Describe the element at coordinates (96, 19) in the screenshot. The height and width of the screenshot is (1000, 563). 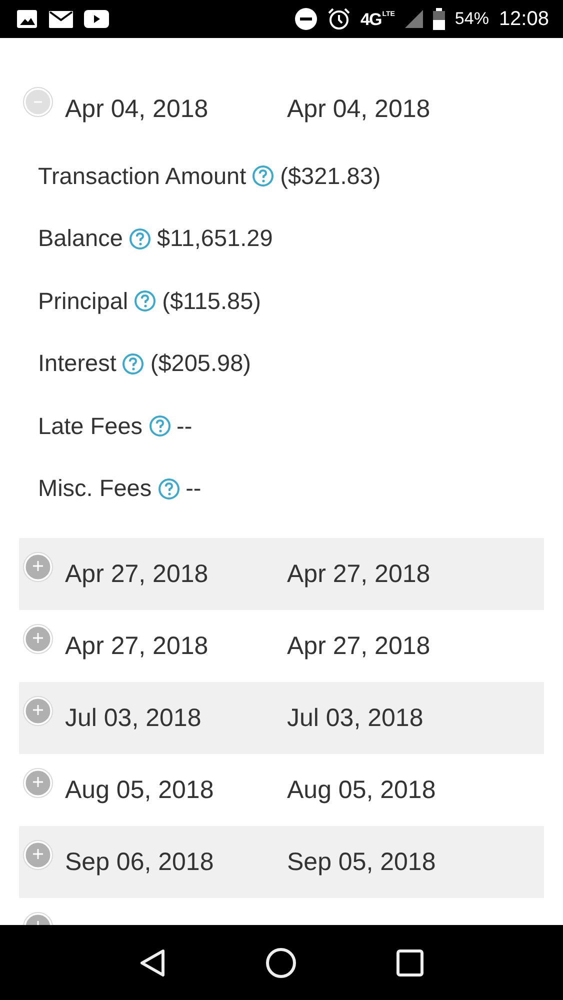
I see `play-icon` at that location.